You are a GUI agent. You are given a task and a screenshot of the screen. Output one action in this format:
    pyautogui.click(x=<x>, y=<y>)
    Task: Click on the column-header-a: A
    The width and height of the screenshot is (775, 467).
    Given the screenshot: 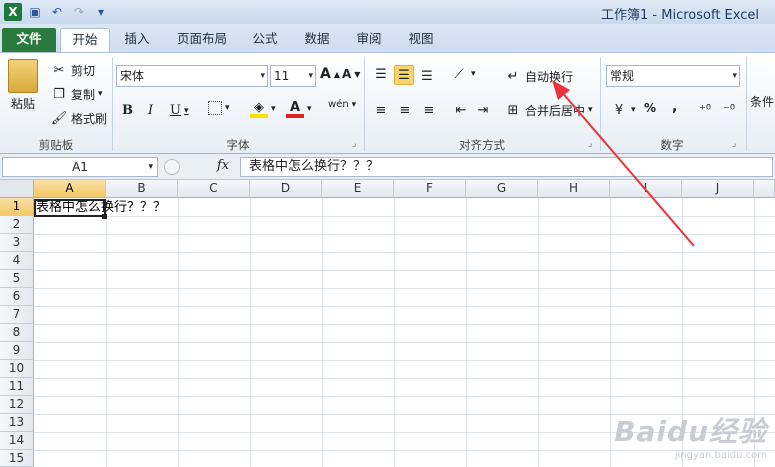 What is the action you would take?
    pyautogui.click(x=70, y=189)
    